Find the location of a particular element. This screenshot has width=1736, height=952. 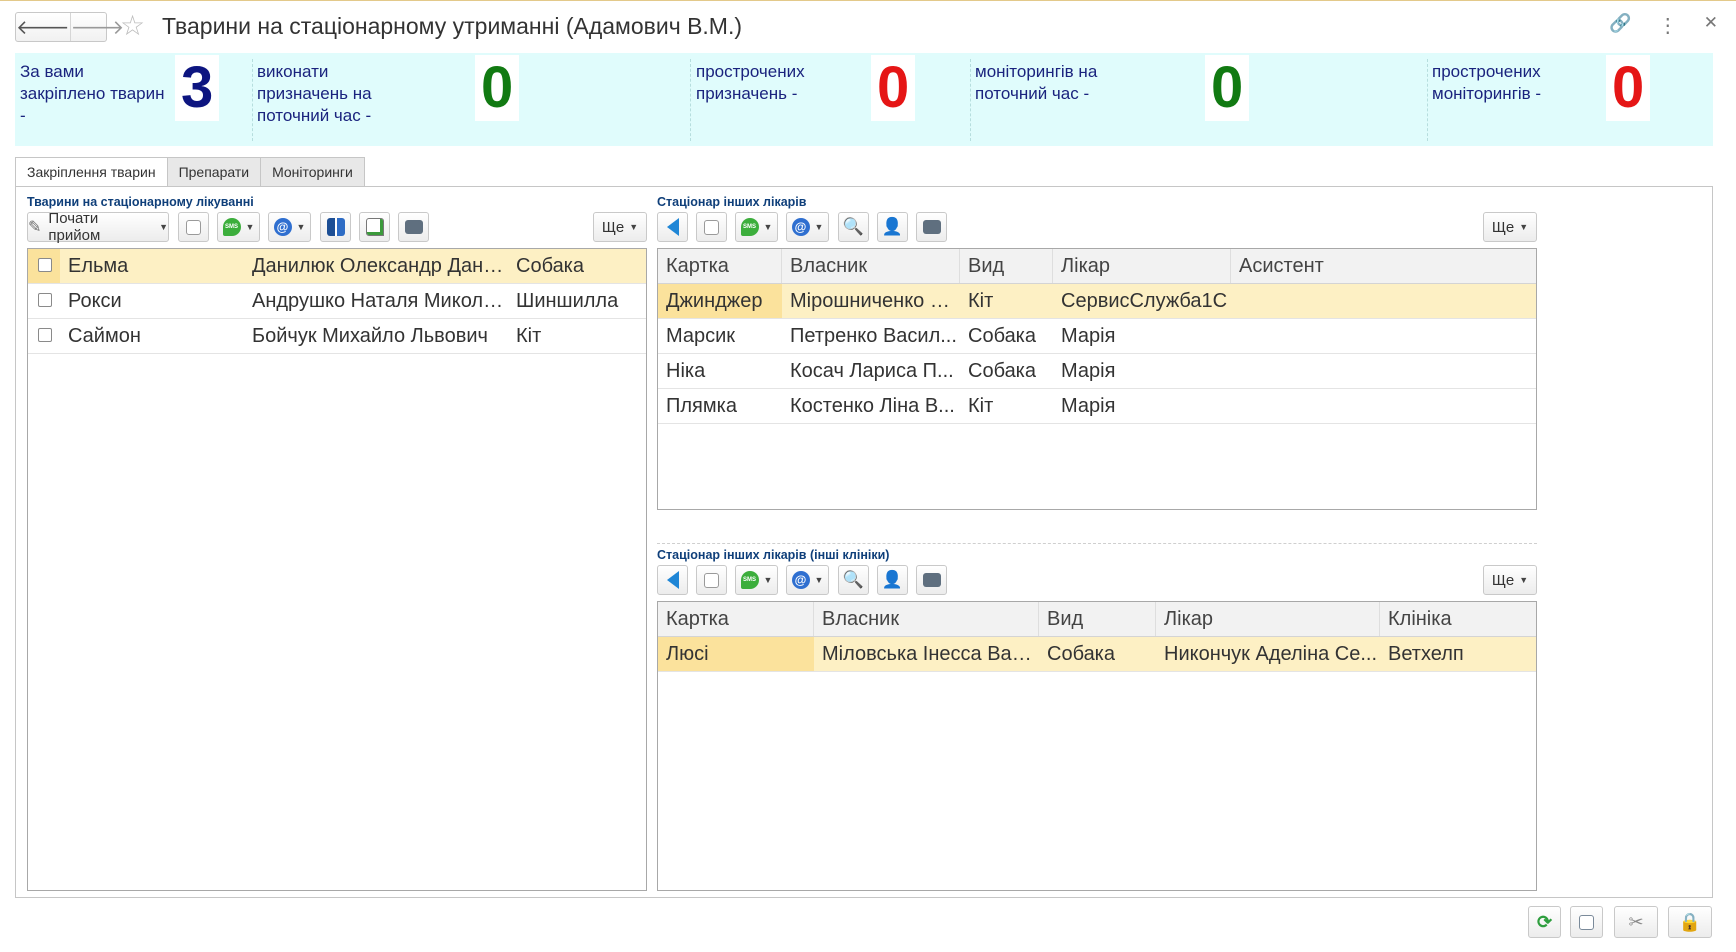

table-row: Саймон Бойчук Михайло Львович Кіт is located at coordinates (337, 336).